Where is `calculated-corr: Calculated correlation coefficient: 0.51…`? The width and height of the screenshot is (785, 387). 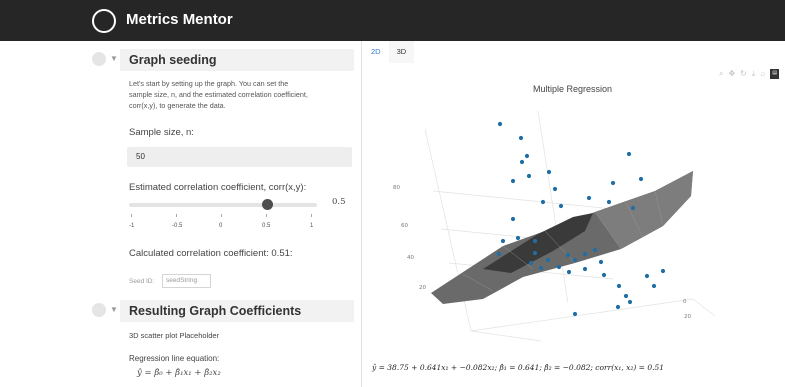
calculated-corr: Calculated correlation coefficient: 0.51… is located at coordinates (211, 253).